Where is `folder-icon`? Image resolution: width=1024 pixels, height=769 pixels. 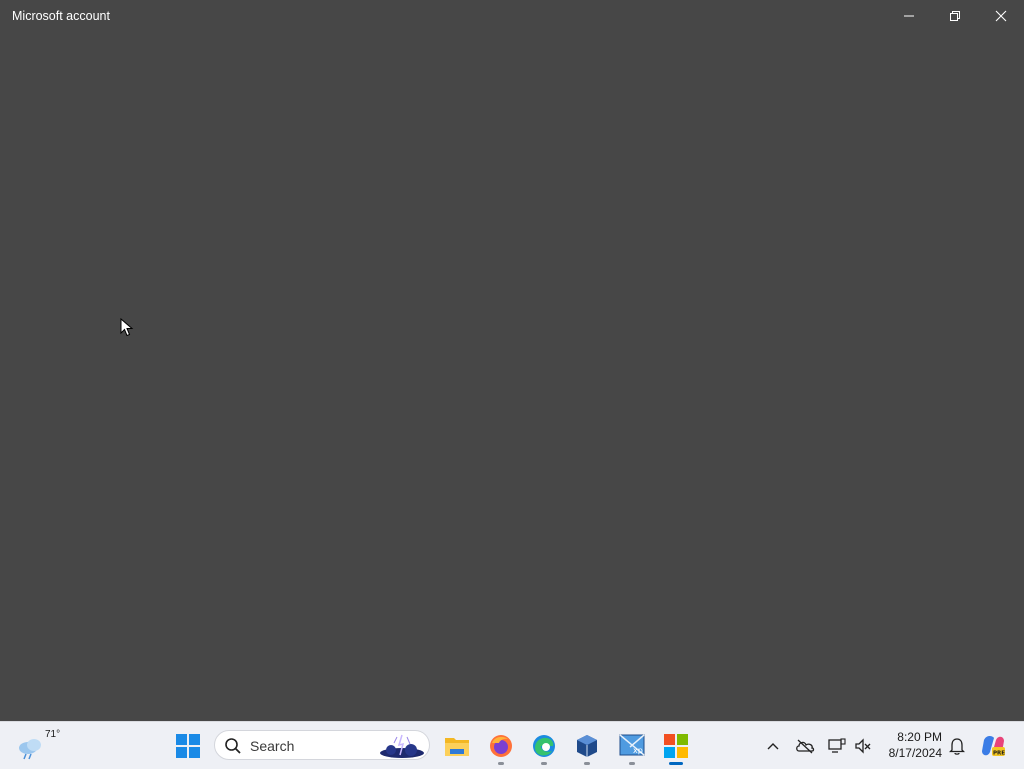
folder-icon is located at coordinates (457, 746).